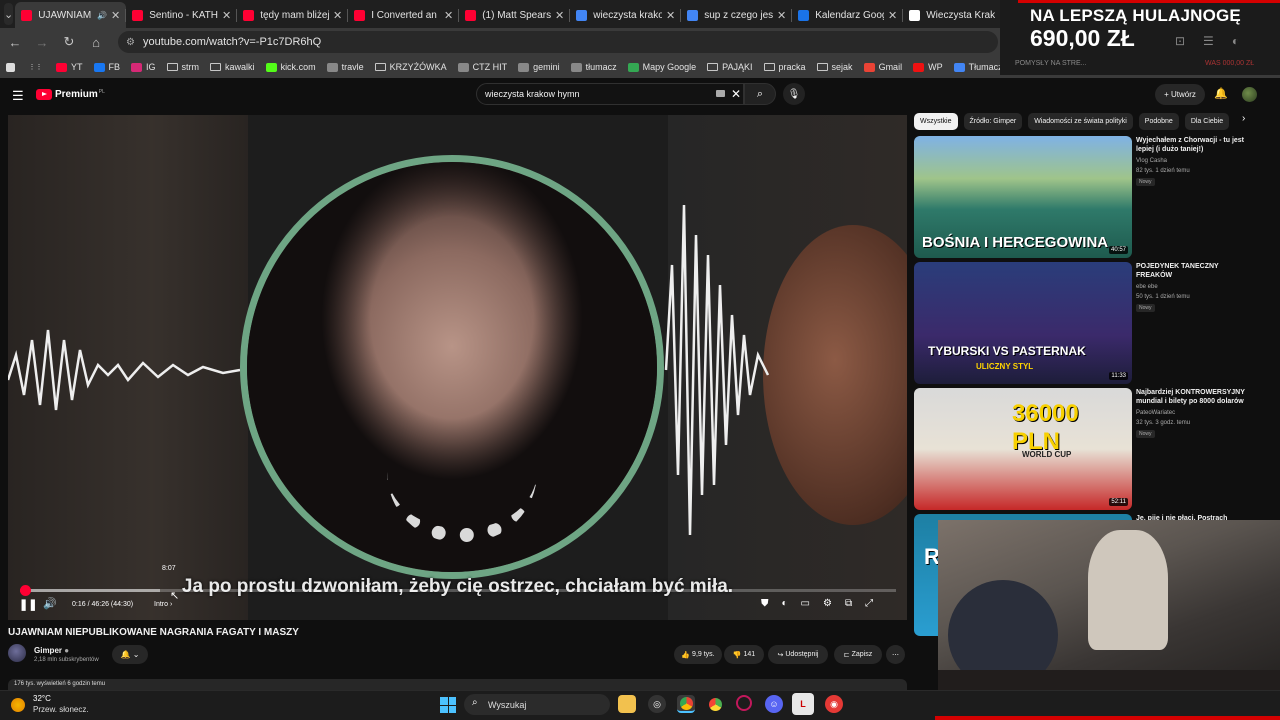 This screenshot has width=1280, height=720. I want to click on bookmark-sidebar-toggle, so click(12, 67).